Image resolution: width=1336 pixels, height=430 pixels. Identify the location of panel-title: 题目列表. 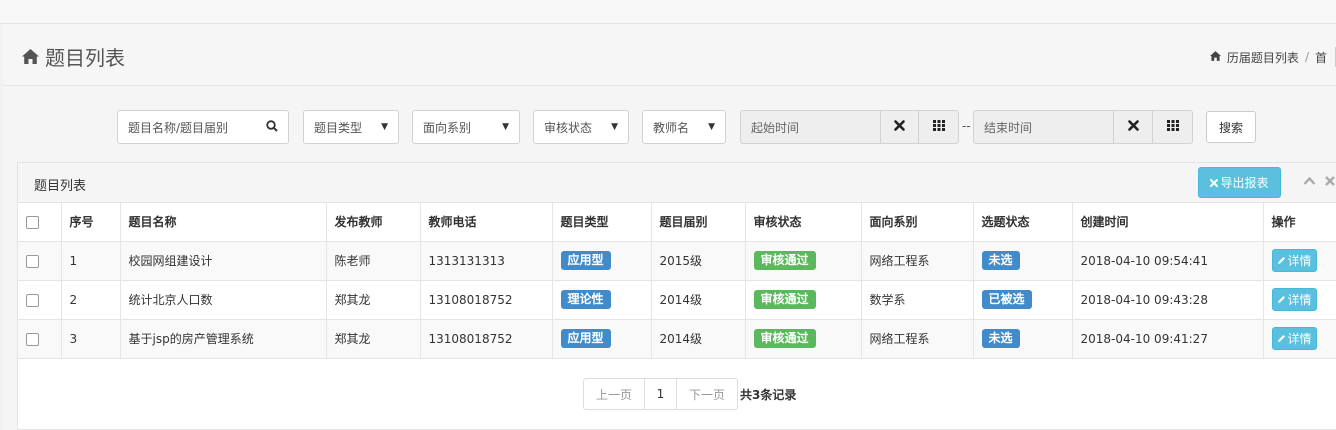
(60, 186).